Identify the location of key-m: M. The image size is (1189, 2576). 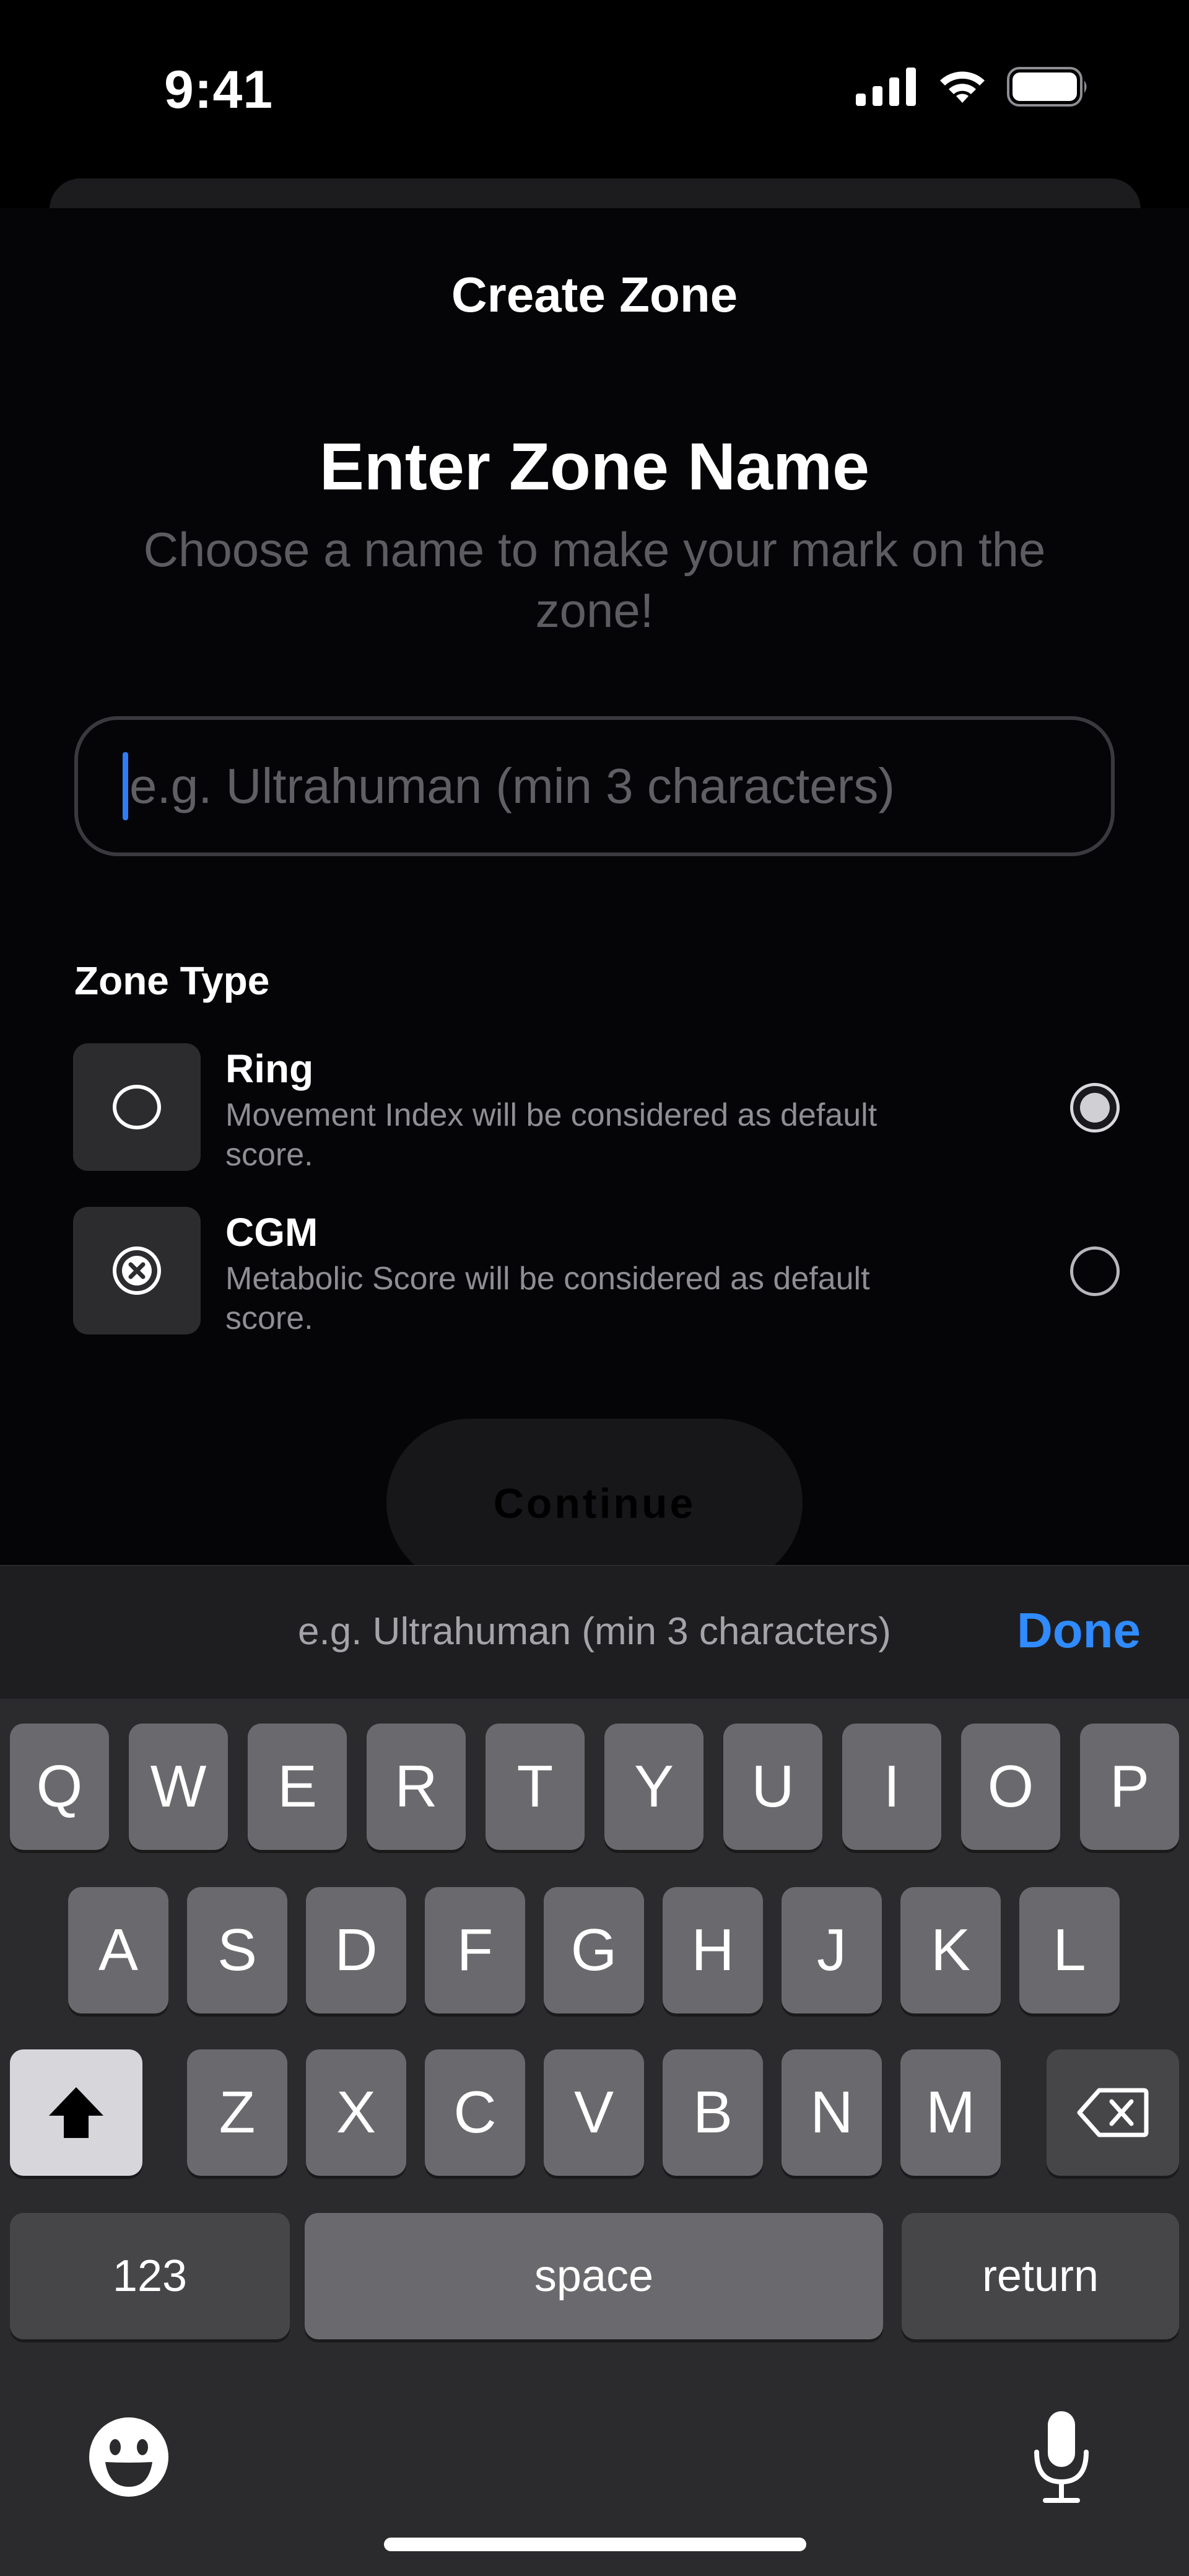
(950, 2112).